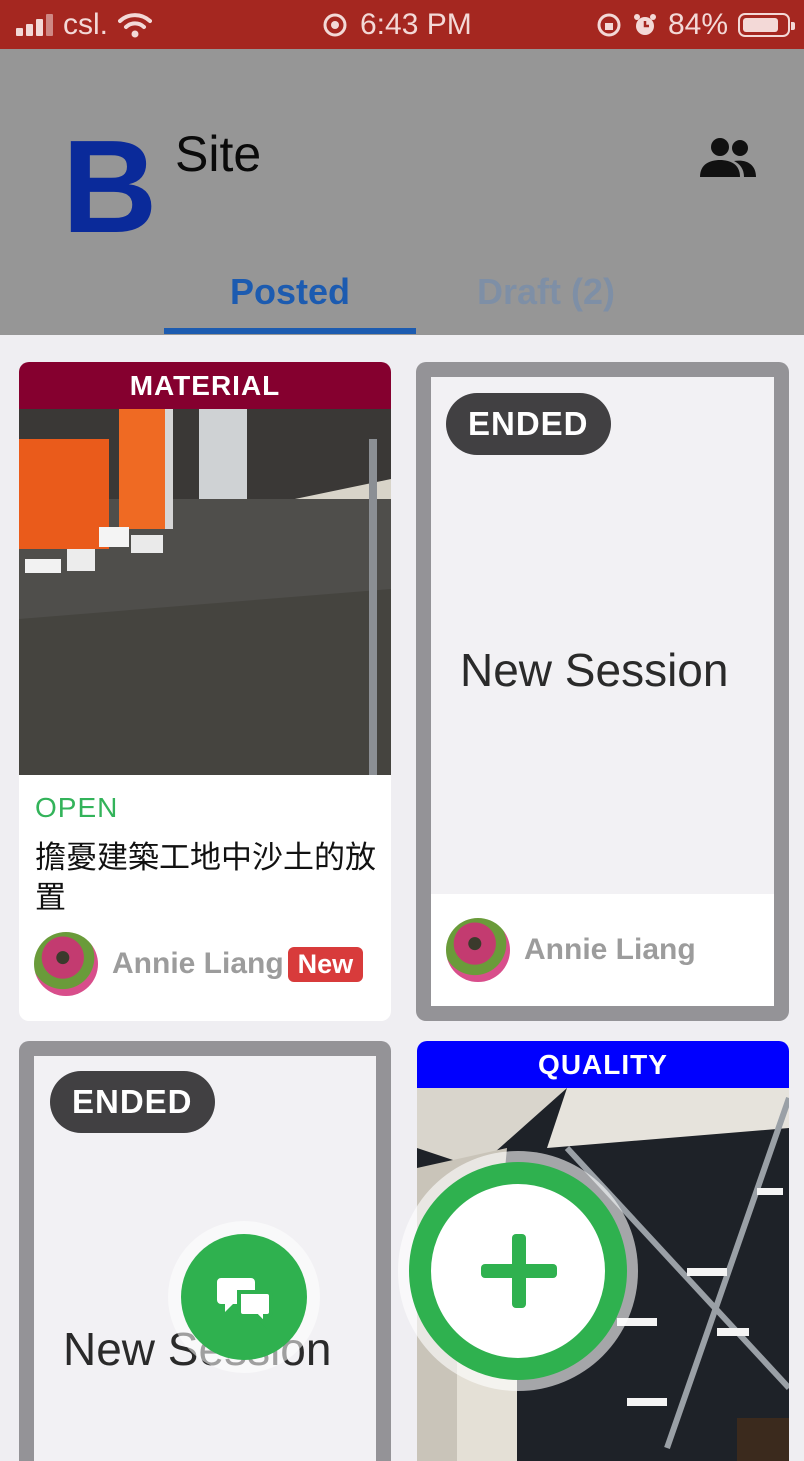 This screenshot has height=1461, width=804. Describe the element at coordinates (290, 331) in the screenshot. I see `active-tab-indicator` at that location.